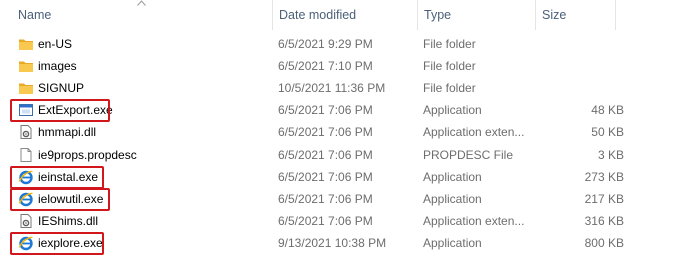 The image size is (682, 255). What do you see at coordinates (468, 154) in the screenshot?
I see `file-type: PROPDESC File` at bounding box center [468, 154].